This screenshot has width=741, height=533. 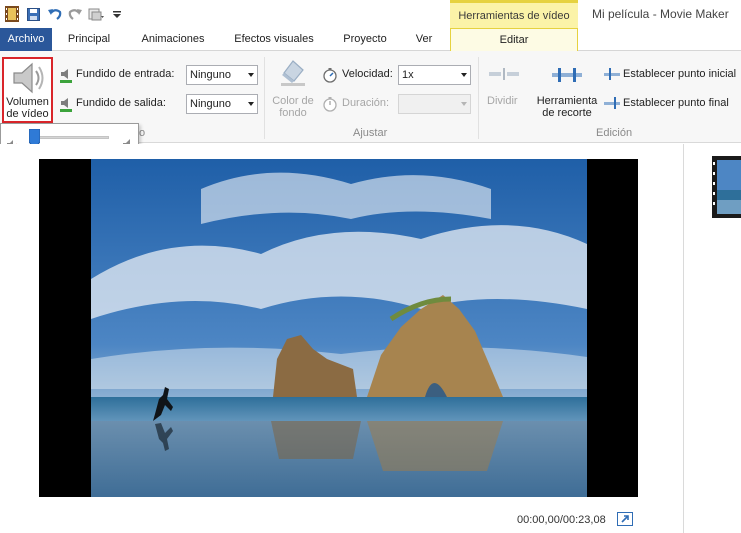 I want to click on edit-group-label: Edición, so click(x=614, y=133).